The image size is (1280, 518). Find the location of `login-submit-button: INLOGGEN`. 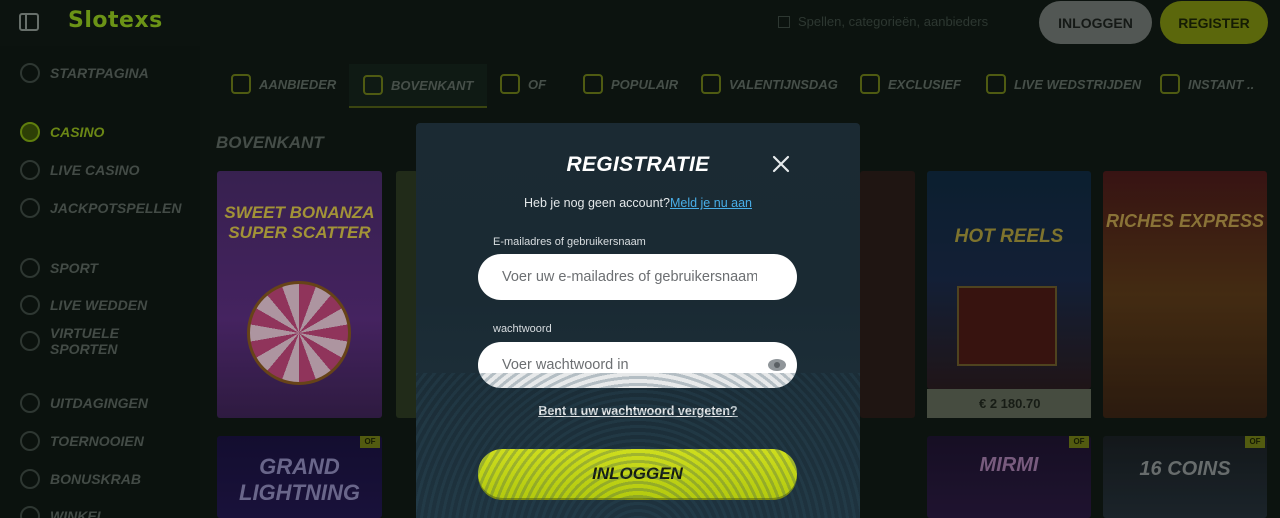

login-submit-button: INLOGGEN is located at coordinates (637, 473).